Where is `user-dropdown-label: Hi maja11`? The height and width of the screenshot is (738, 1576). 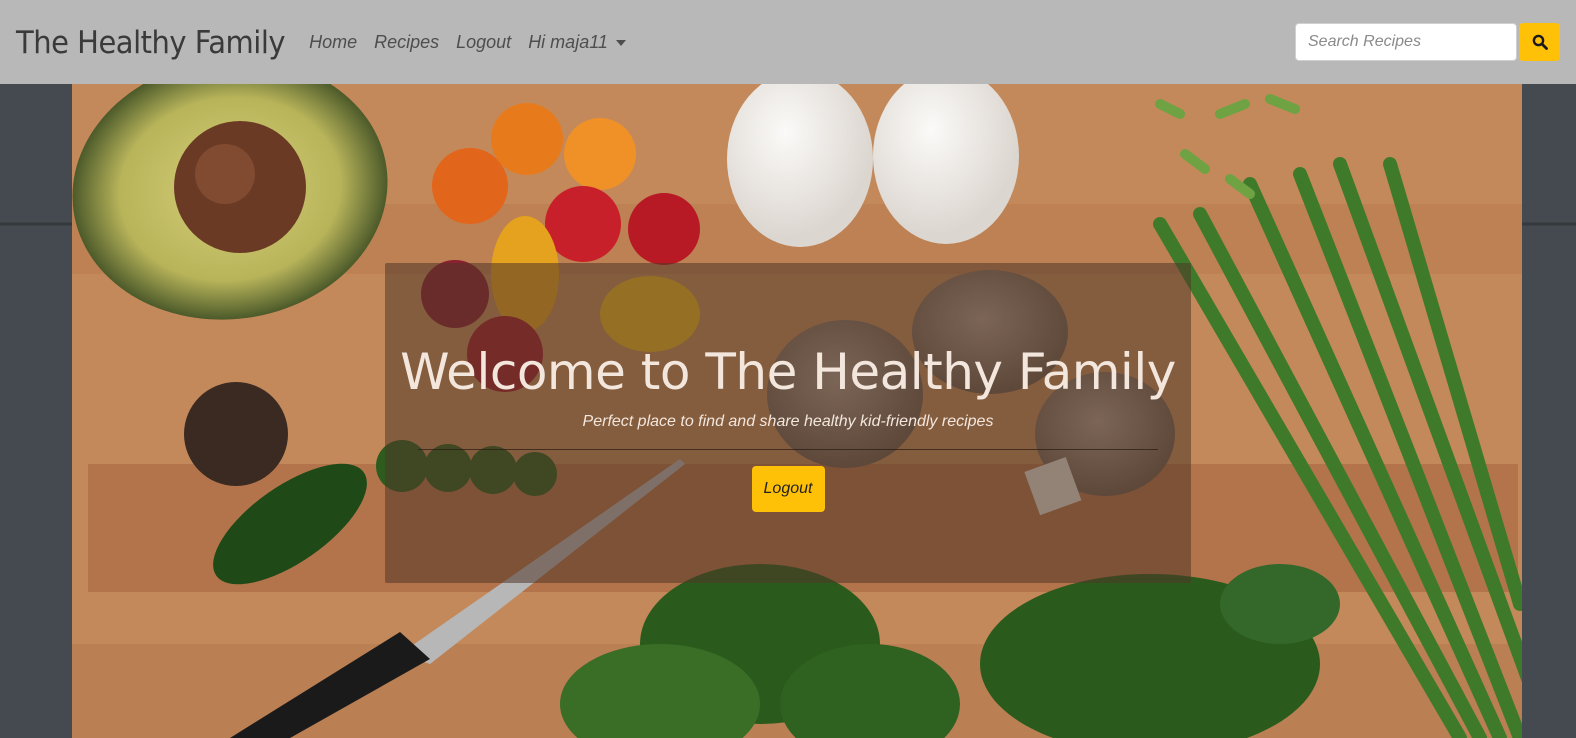 user-dropdown-label: Hi maja11 is located at coordinates (568, 41).